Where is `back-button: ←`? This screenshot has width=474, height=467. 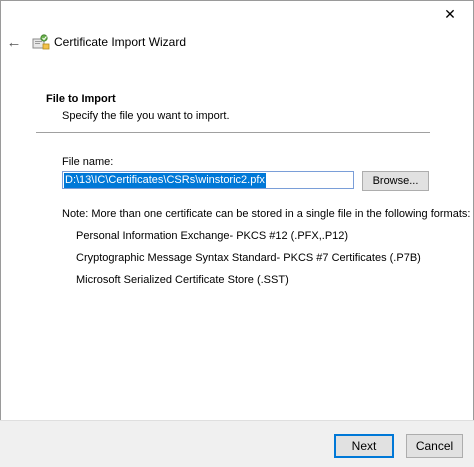
back-button: ← is located at coordinates (14, 42).